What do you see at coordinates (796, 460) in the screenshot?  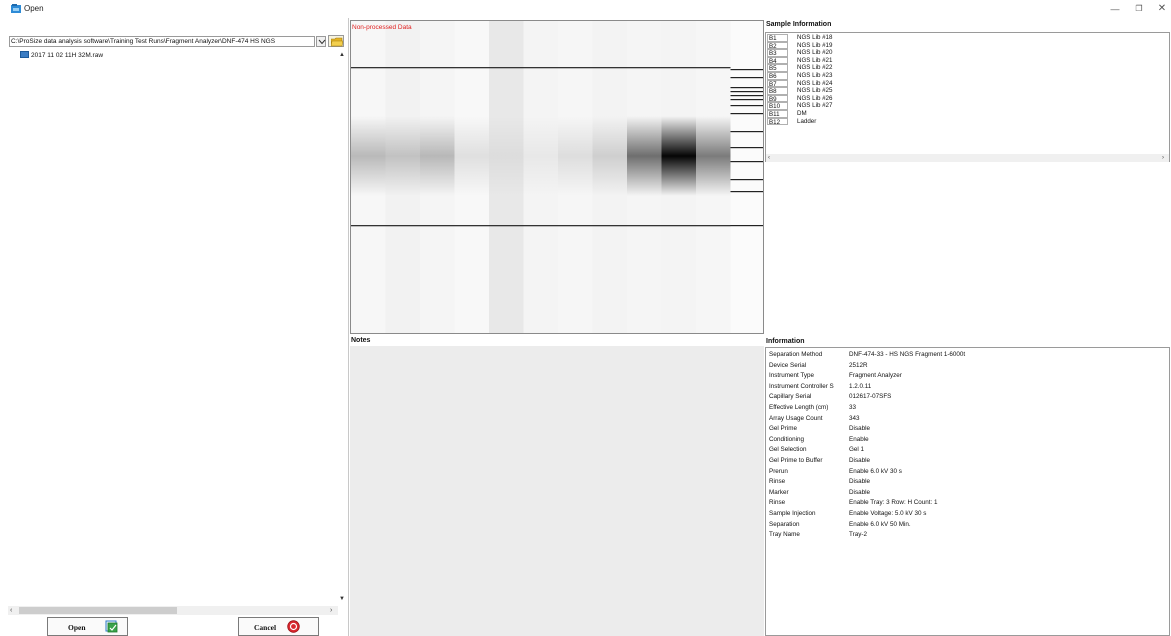 I see `info-key: Gel Prime to Buffer` at bounding box center [796, 460].